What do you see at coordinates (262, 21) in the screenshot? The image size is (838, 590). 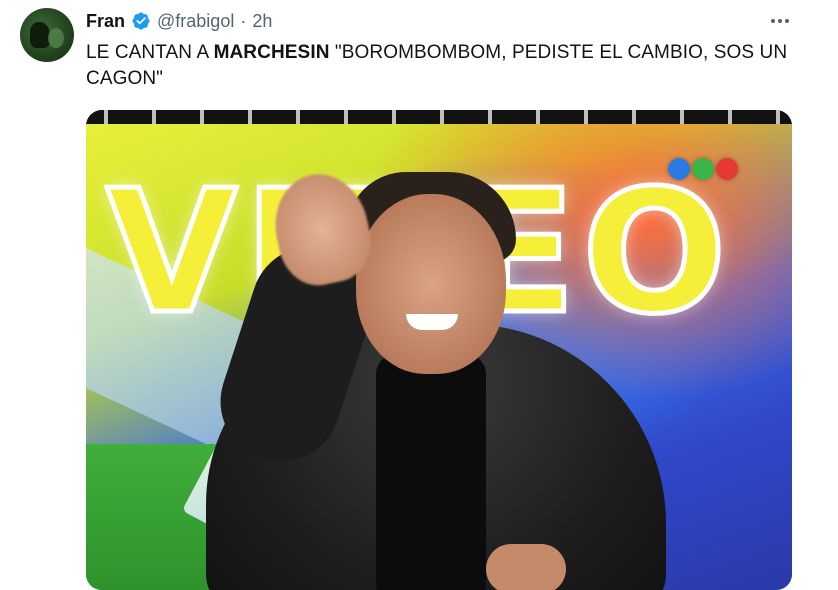 I see `tweet-timestamp: 2h` at bounding box center [262, 21].